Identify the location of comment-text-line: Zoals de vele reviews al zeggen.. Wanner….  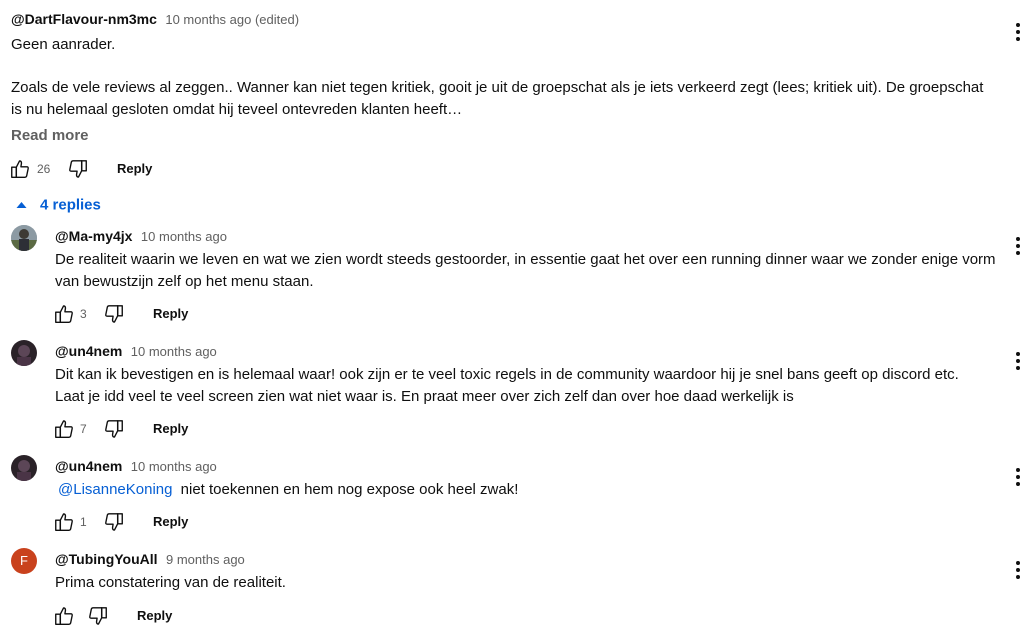
(497, 87).